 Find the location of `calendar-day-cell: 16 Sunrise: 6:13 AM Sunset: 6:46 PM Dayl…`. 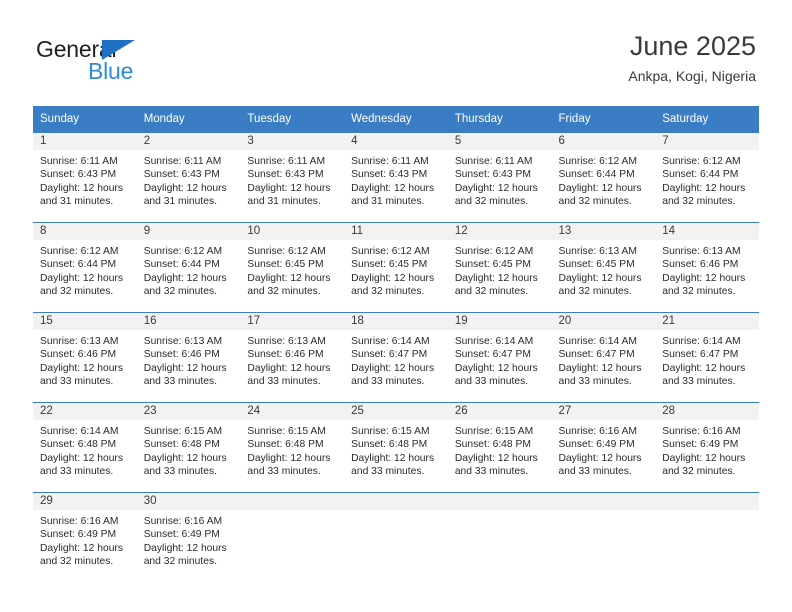

calendar-day-cell: 16 Sunrise: 6:13 AM Sunset: 6:46 PM Dayl… is located at coordinates (188, 357).